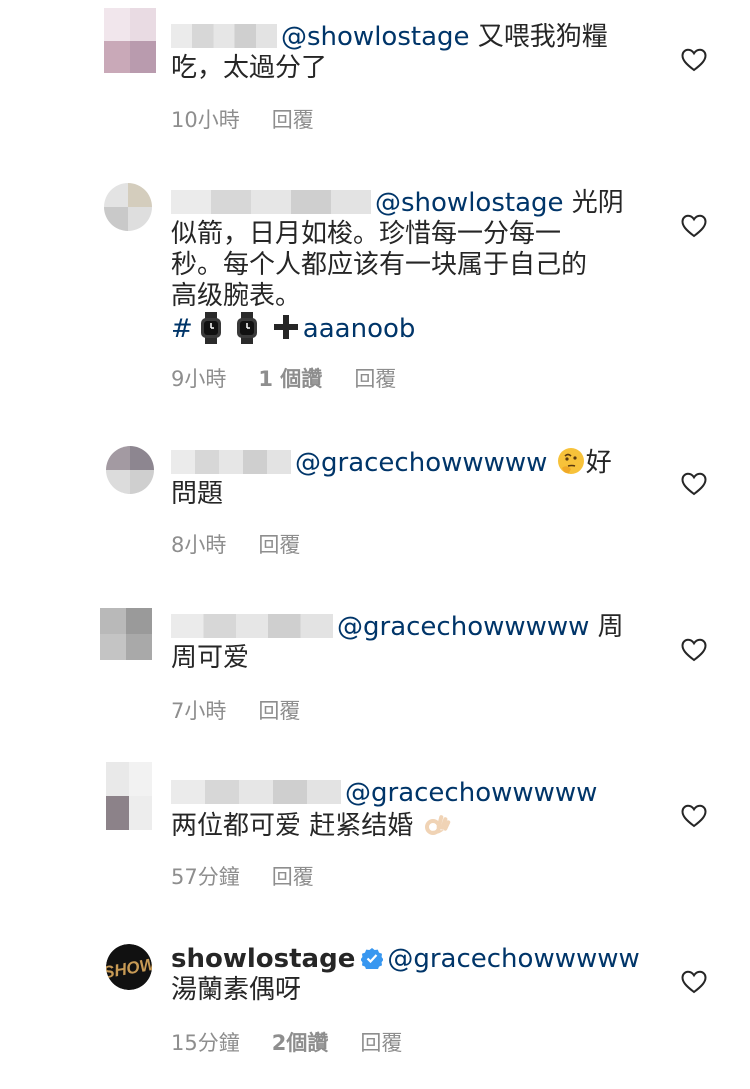  Describe the element at coordinates (593, 203) in the screenshot. I see `comment-text: 光阴` at that location.